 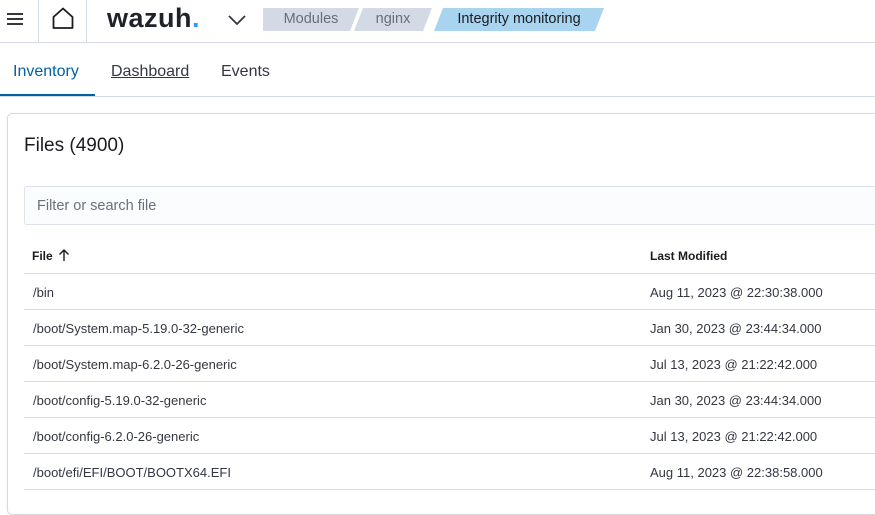 What do you see at coordinates (43, 292) in the screenshot?
I see `file-path-cell: /bin` at bounding box center [43, 292].